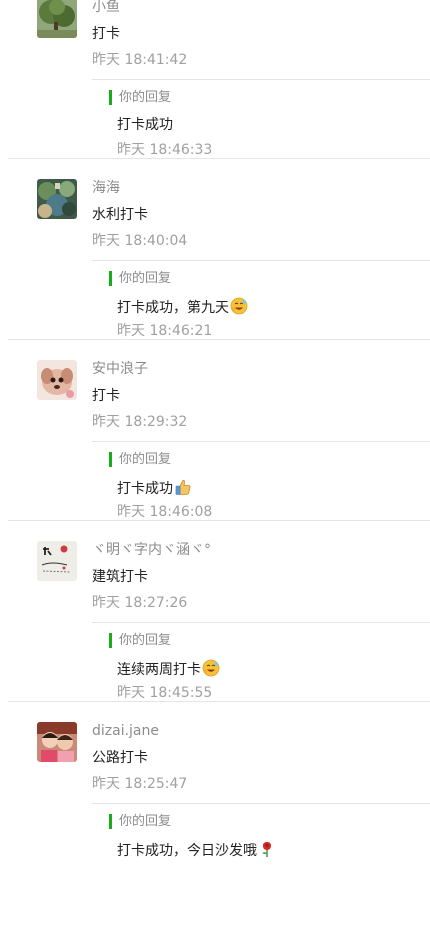 The image size is (430, 948). Describe the element at coordinates (140, 241) in the screenshot. I see `comment-time: 昨天 18:40:04` at that location.